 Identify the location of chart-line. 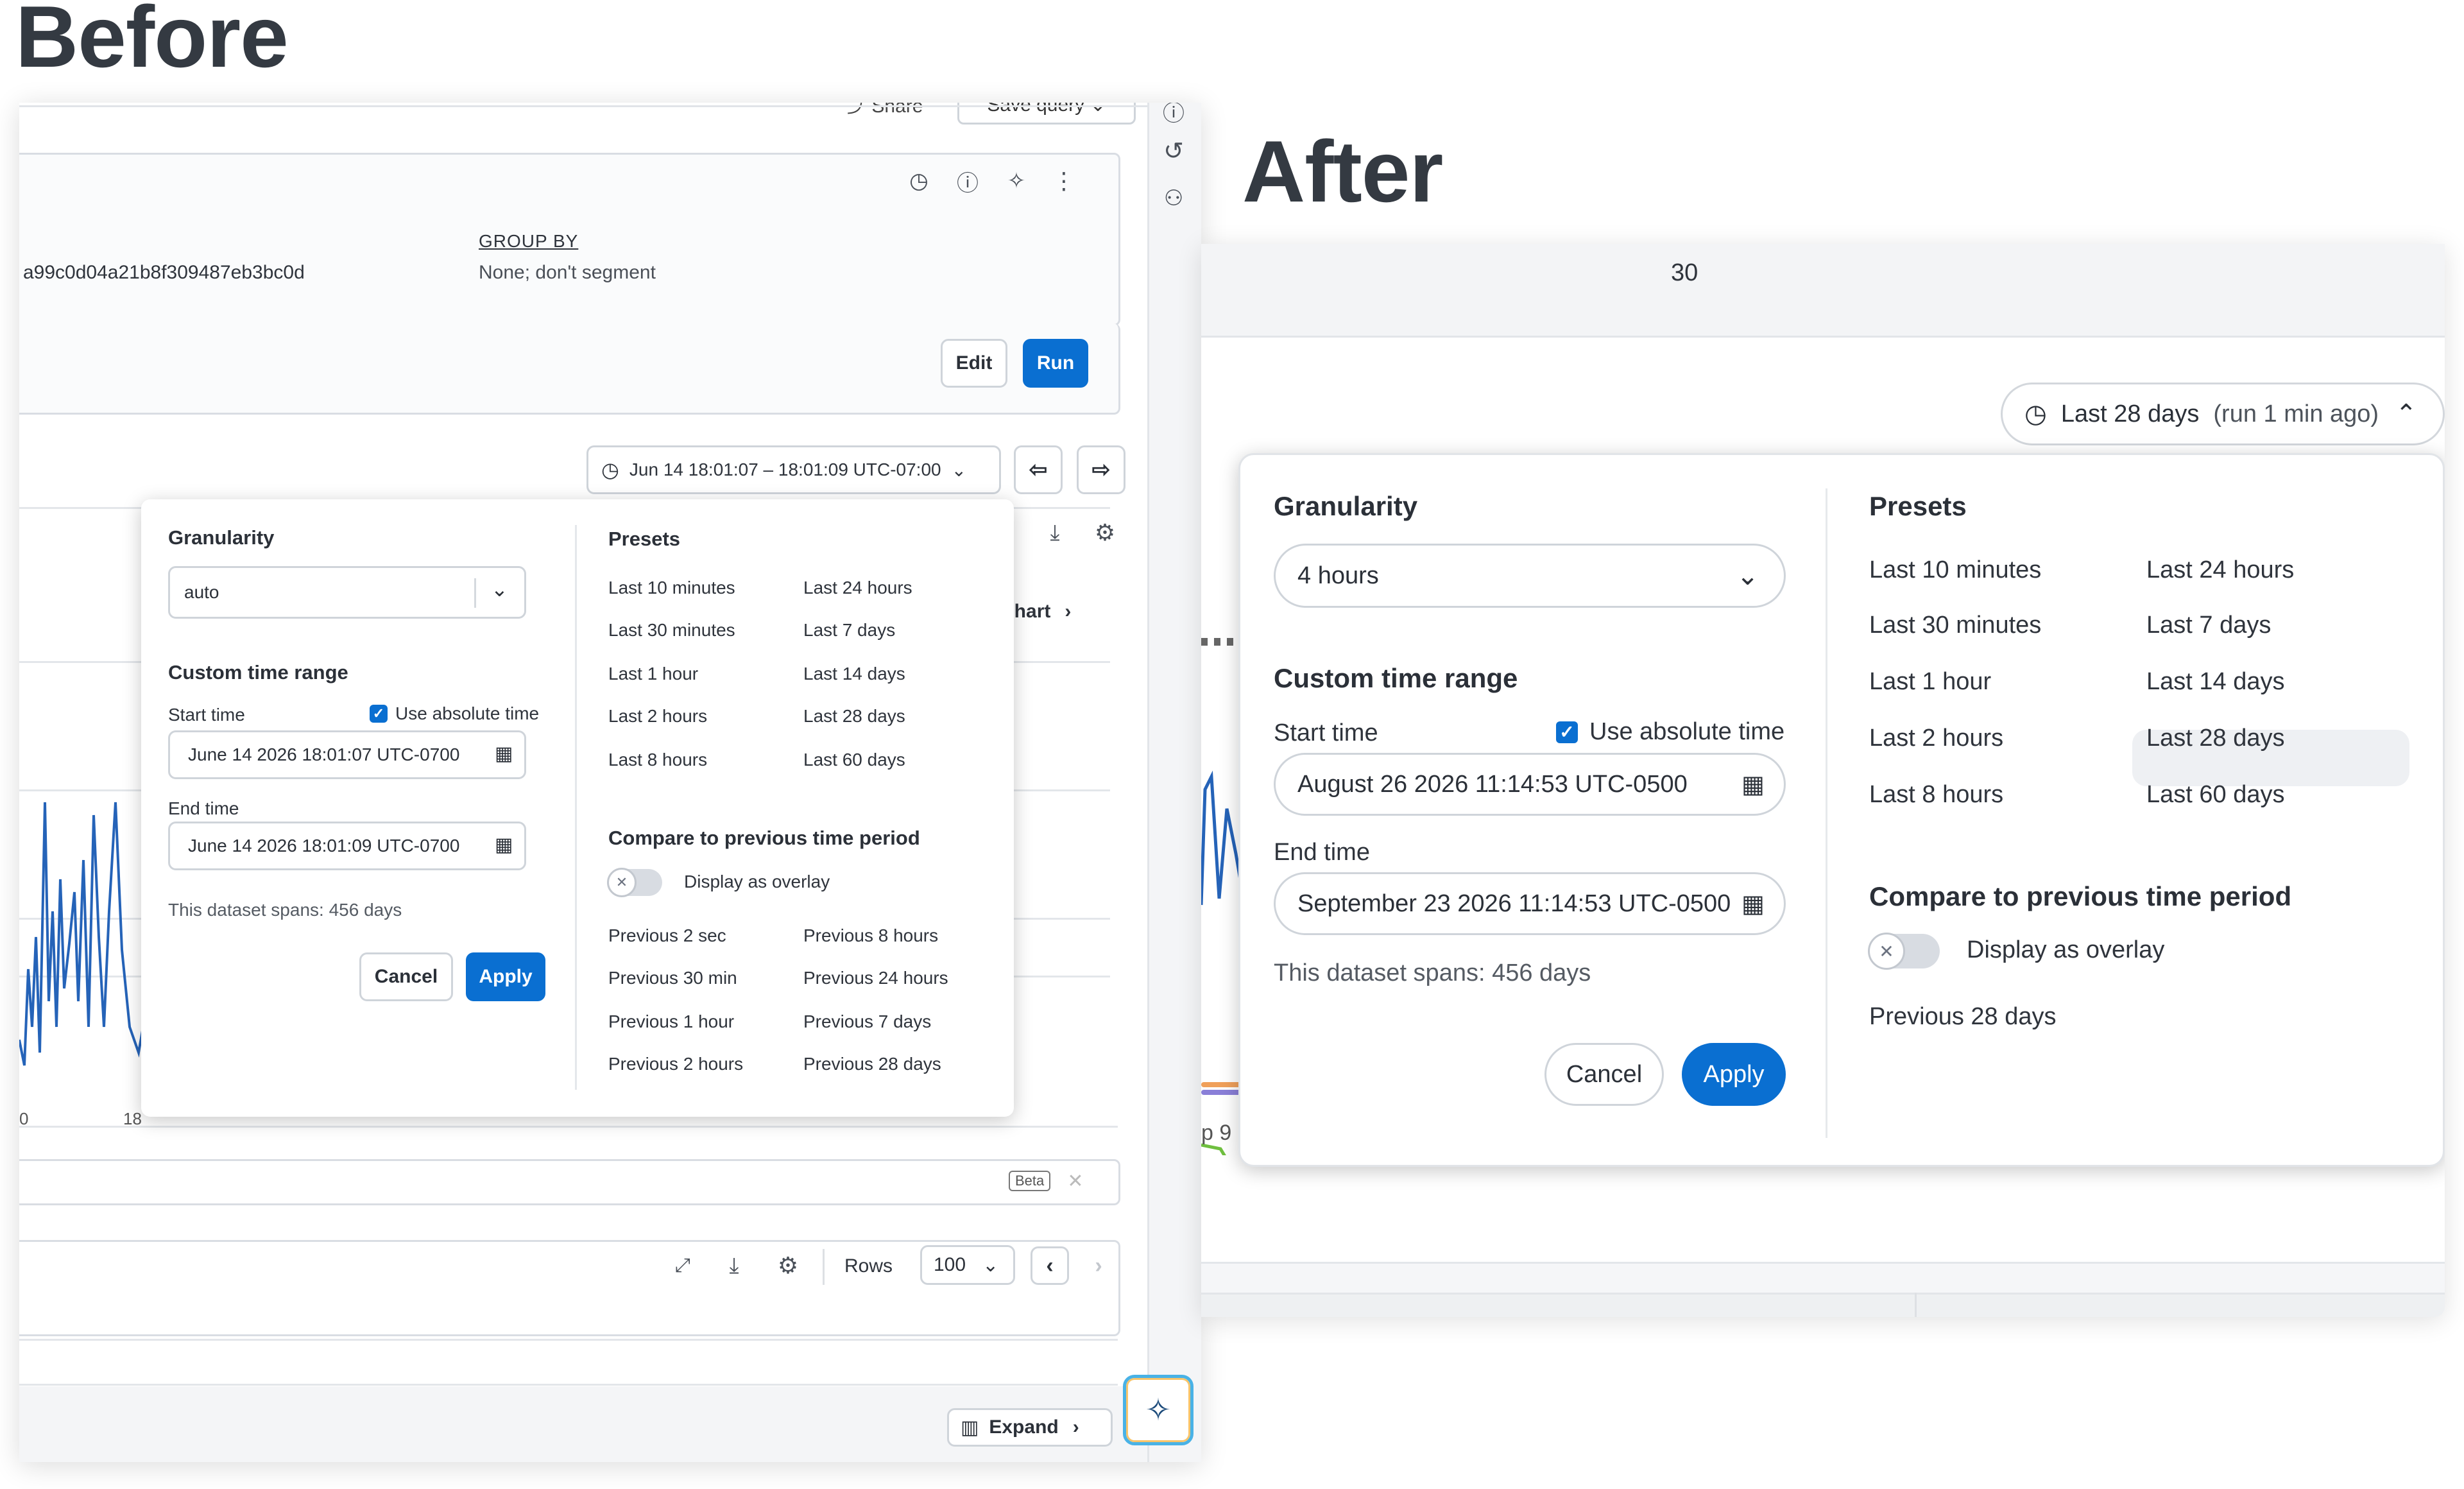
(84, 934).